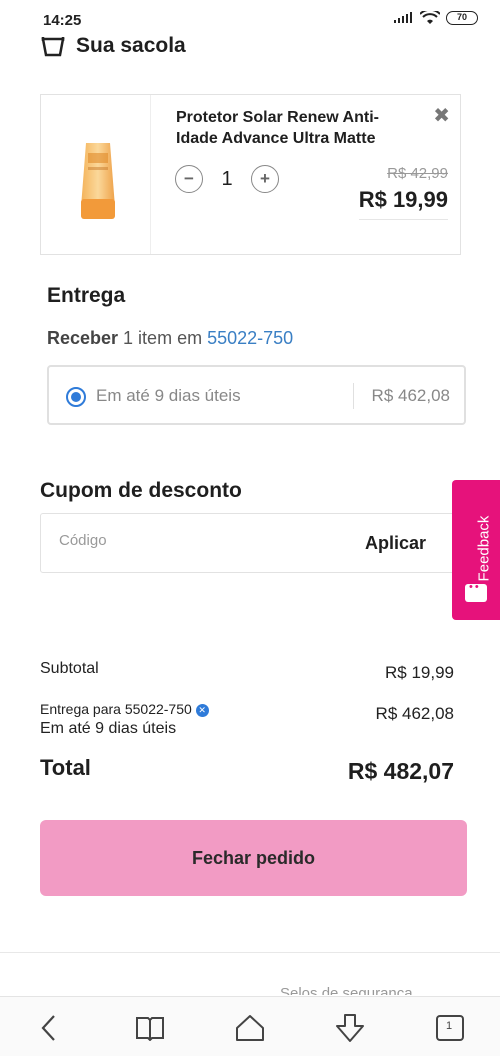 This screenshot has height=1056, width=500. What do you see at coordinates (395, 543) in the screenshot?
I see `apply-coupon-button: Aplicar` at bounding box center [395, 543].